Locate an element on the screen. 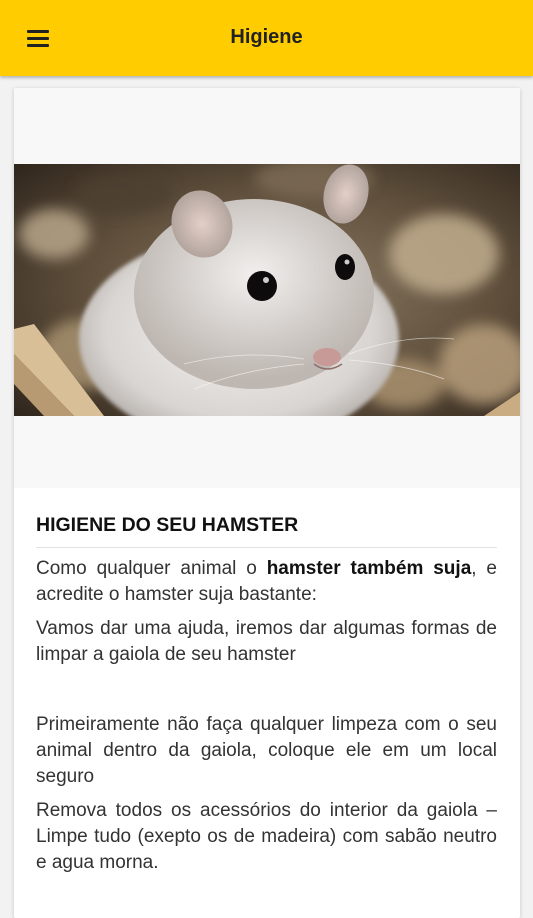 This screenshot has height=918, width=533. paragraph-1-bold-text: hamster também suja is located at coordinates (369, 568).